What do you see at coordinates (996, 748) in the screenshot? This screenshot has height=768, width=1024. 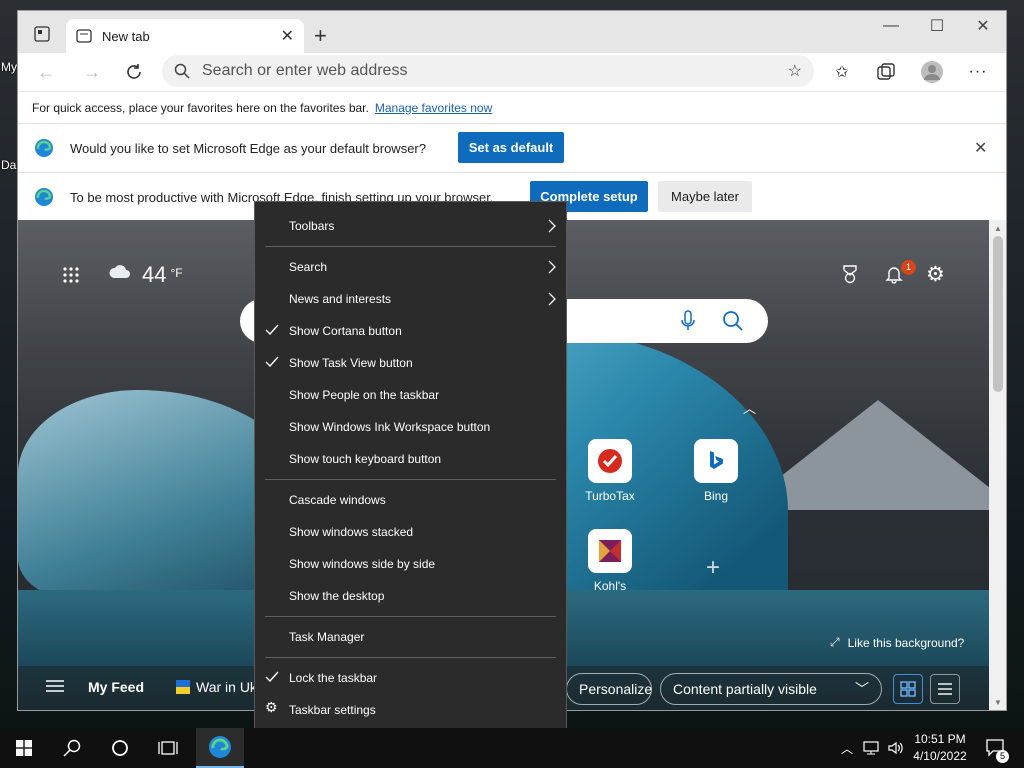 I see `action-center-button` at bounding box center [996, 748].